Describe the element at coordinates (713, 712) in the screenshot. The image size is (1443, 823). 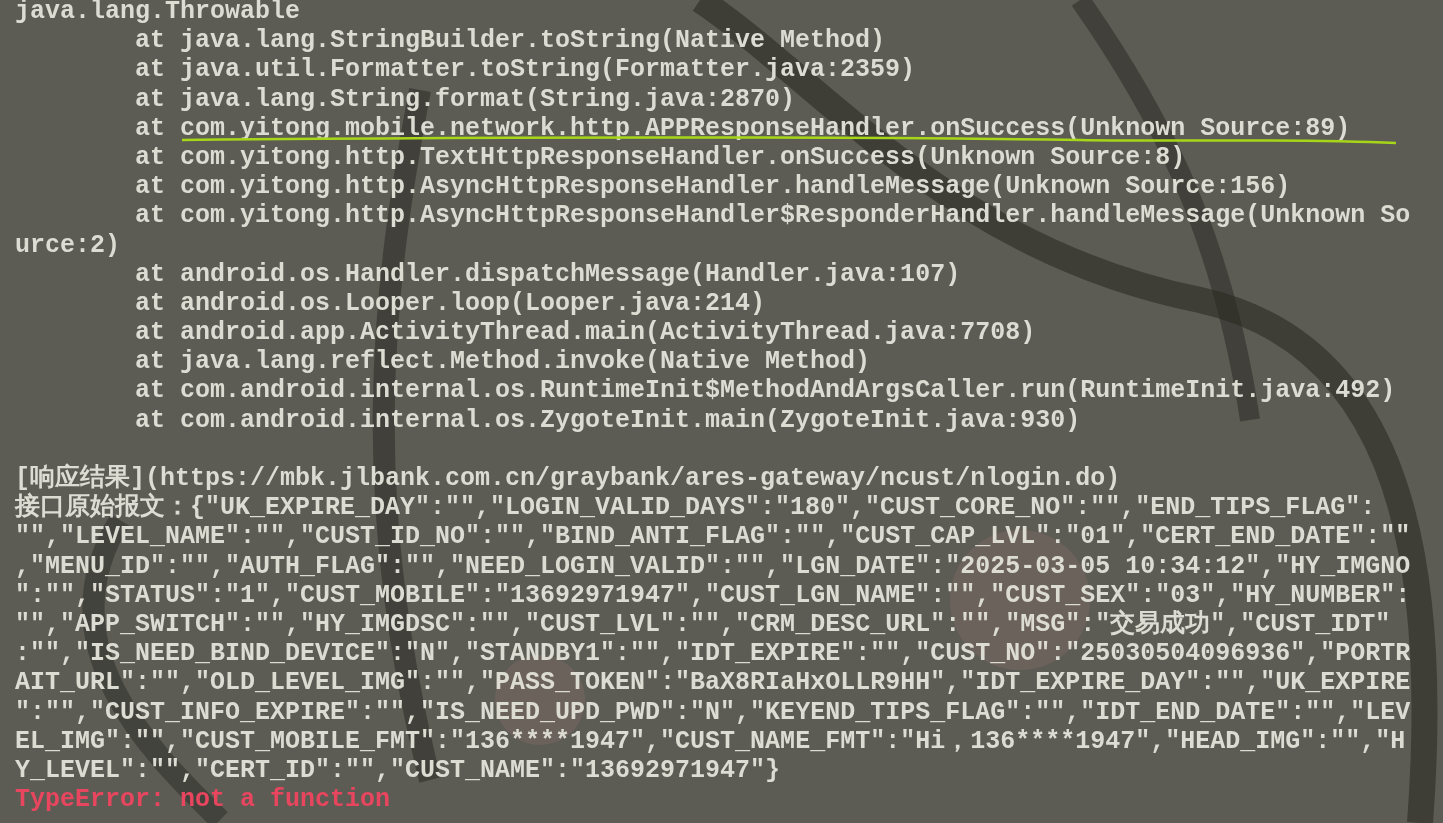
I see `log-line: ":"","CUST_INFO_EXPIRE":"","IS_NEED_UPD_PWD":"N","KEYEND_TIPS_FLAG":"","IDT_END_DATE":"","LEV` at that location.